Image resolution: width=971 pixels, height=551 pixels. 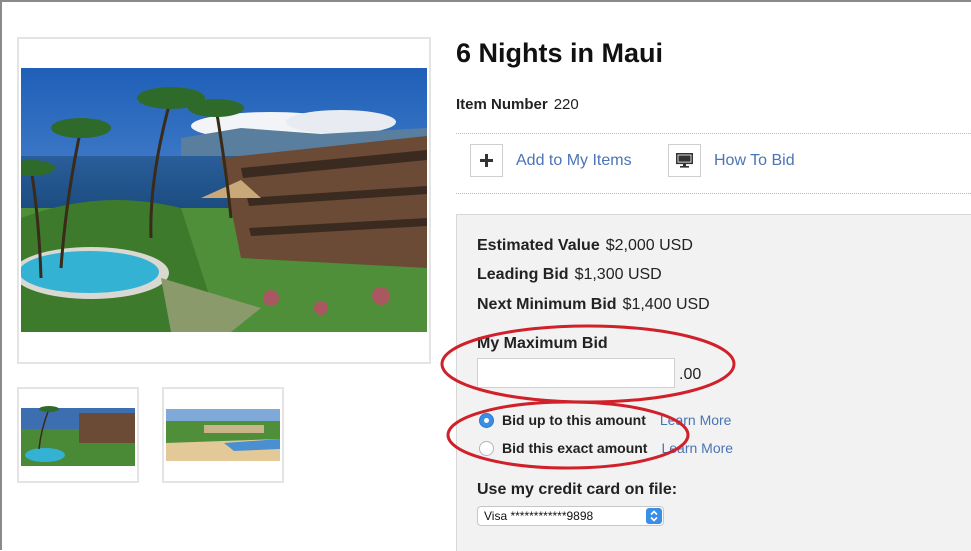 What do you see at coordinates (523, 274) in the screenshot?
I see `leading-bid-label: Leading Bid` at bounding box center [523, 274].